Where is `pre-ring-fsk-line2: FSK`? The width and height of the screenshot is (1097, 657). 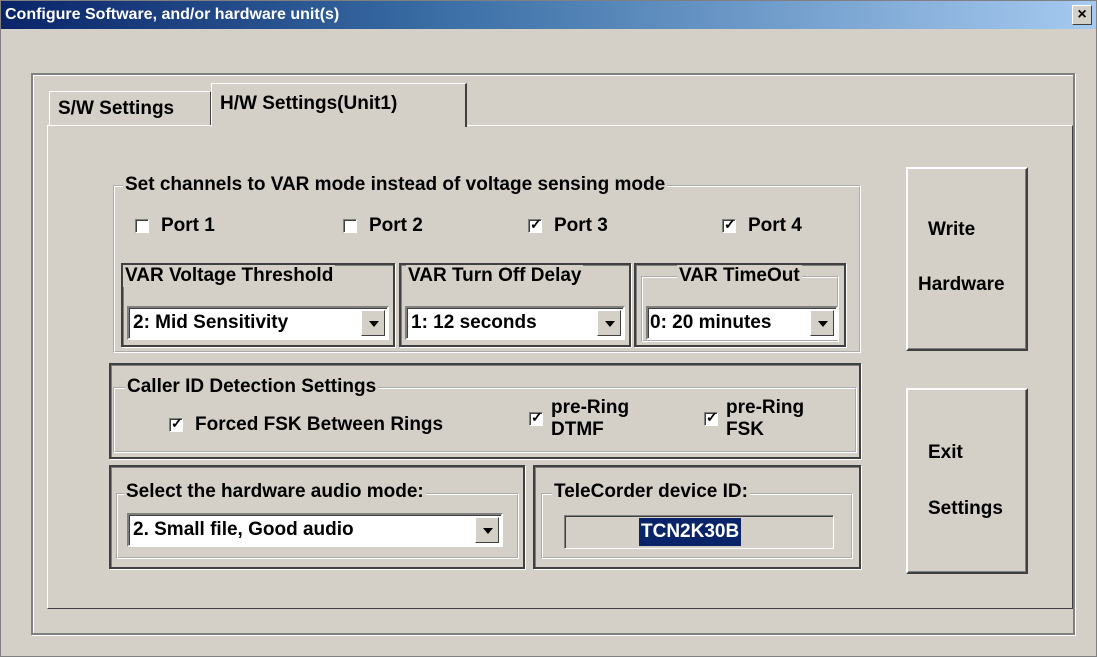 pre-ring-fsk-line2: FSK is located at coordinates (745, 429).